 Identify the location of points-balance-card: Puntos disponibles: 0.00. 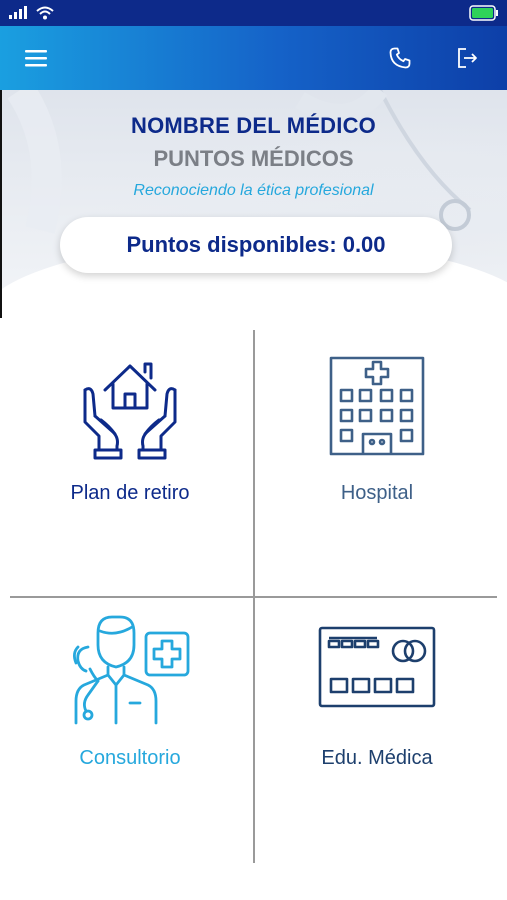
(256, 245).